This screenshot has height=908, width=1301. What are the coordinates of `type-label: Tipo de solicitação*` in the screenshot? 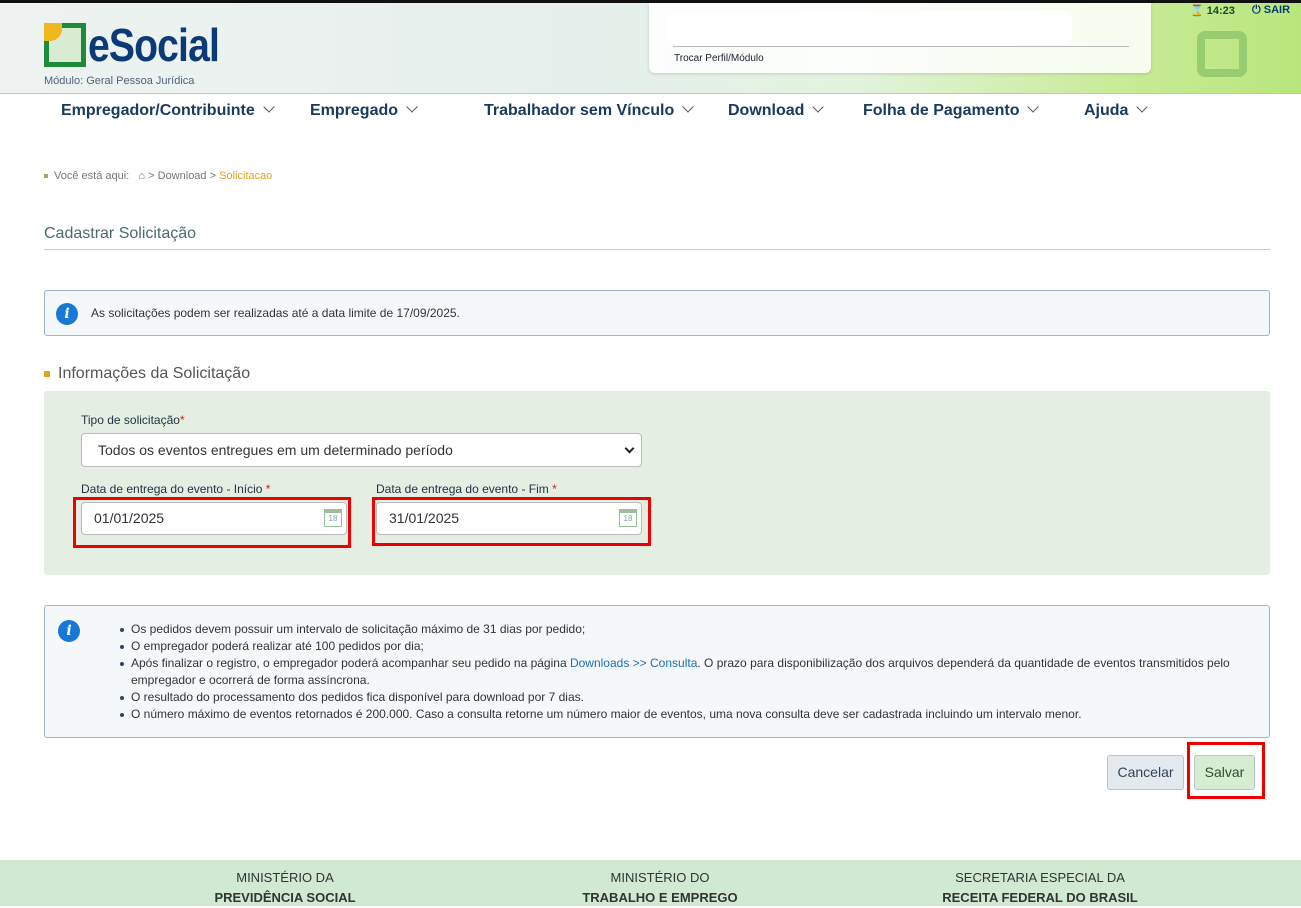 It's located at (133, 420).